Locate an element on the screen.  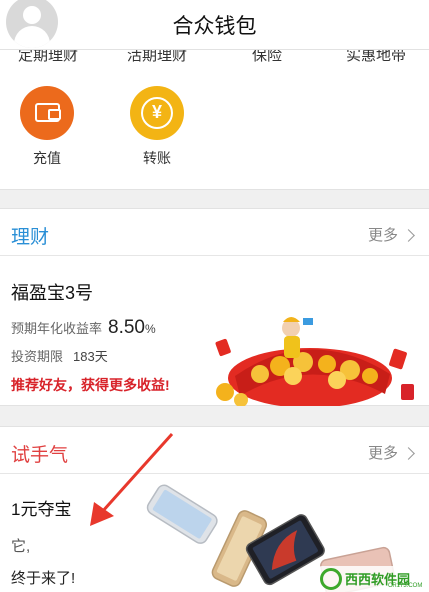
licai-more-link: 更多 is located at coordinates (391, 234).